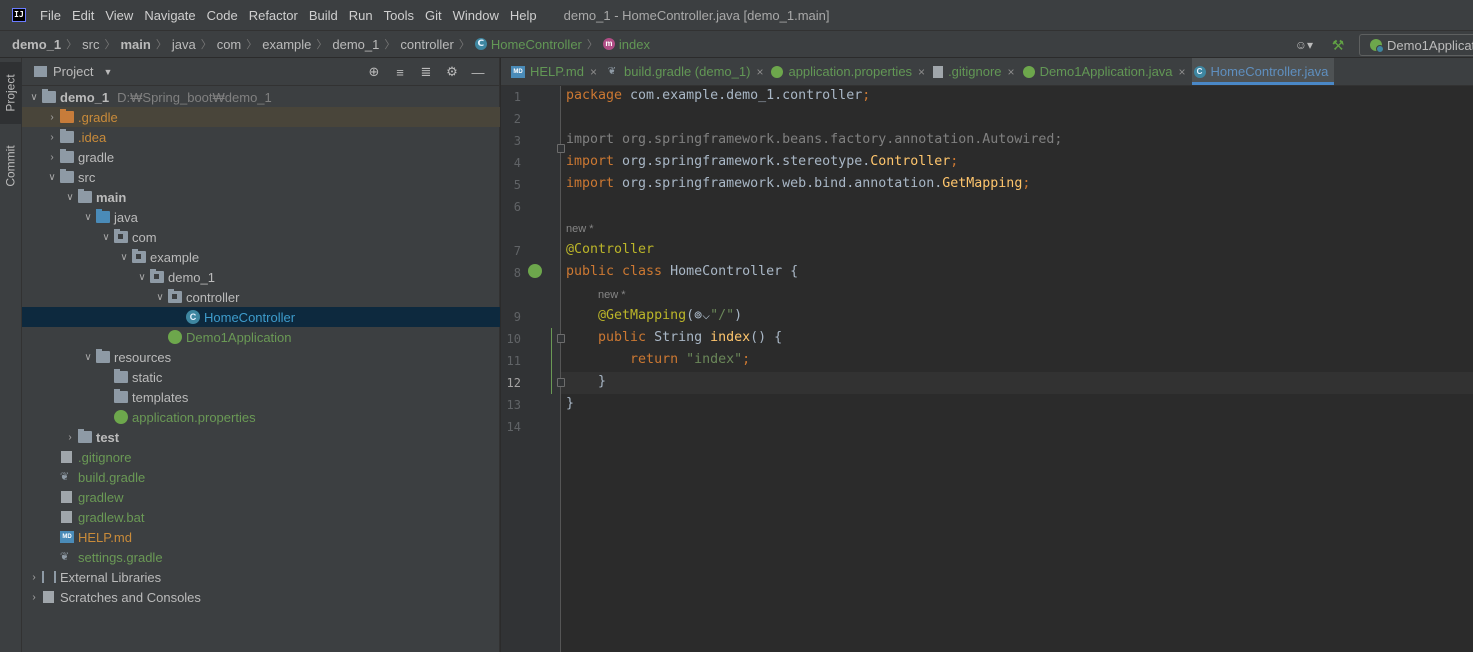 Image resolution: width=1473 pixels, height=652 pixels. What do you see at coordinates (399, 15) in the screenshot?
I see `menu-tools: Tools` at bounding box center [399, 15].